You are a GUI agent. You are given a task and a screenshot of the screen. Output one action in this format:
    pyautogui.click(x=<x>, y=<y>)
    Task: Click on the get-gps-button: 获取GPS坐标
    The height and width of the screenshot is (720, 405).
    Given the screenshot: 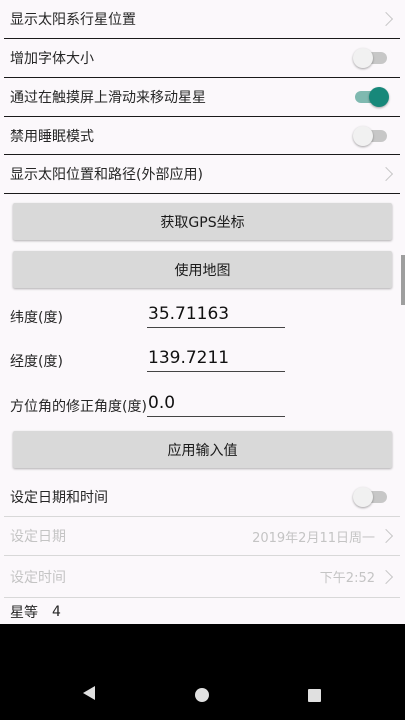 What is the action you would take?
    pyautogui.click(x=202, y=221)
    